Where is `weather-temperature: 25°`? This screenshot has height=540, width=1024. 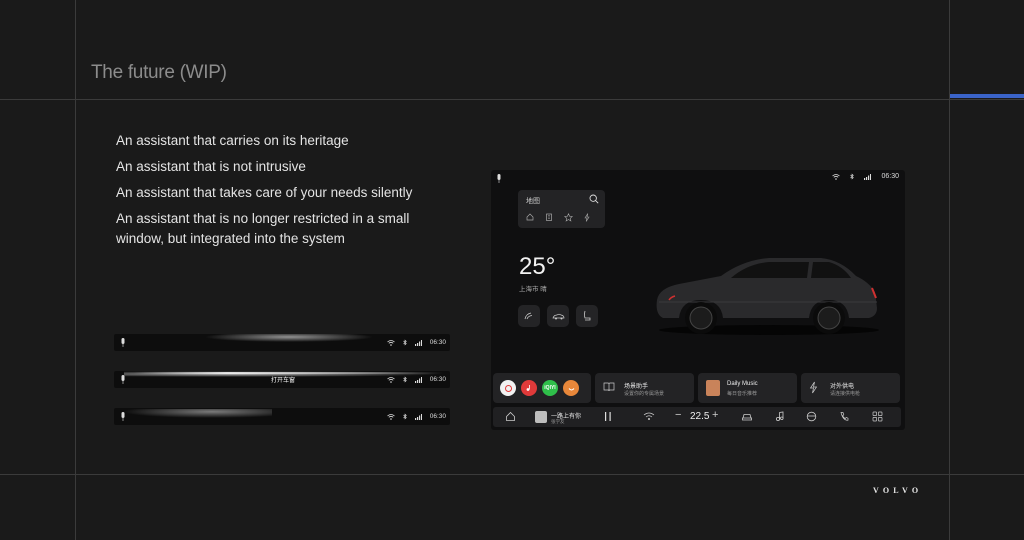 weather-temperature: 25° is located at coordinates (537, 266).